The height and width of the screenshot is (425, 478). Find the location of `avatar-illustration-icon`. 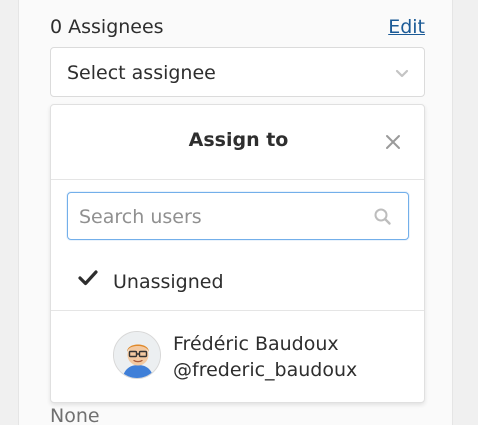

avatar-illustration-icon is located at coordinates (137, 355).